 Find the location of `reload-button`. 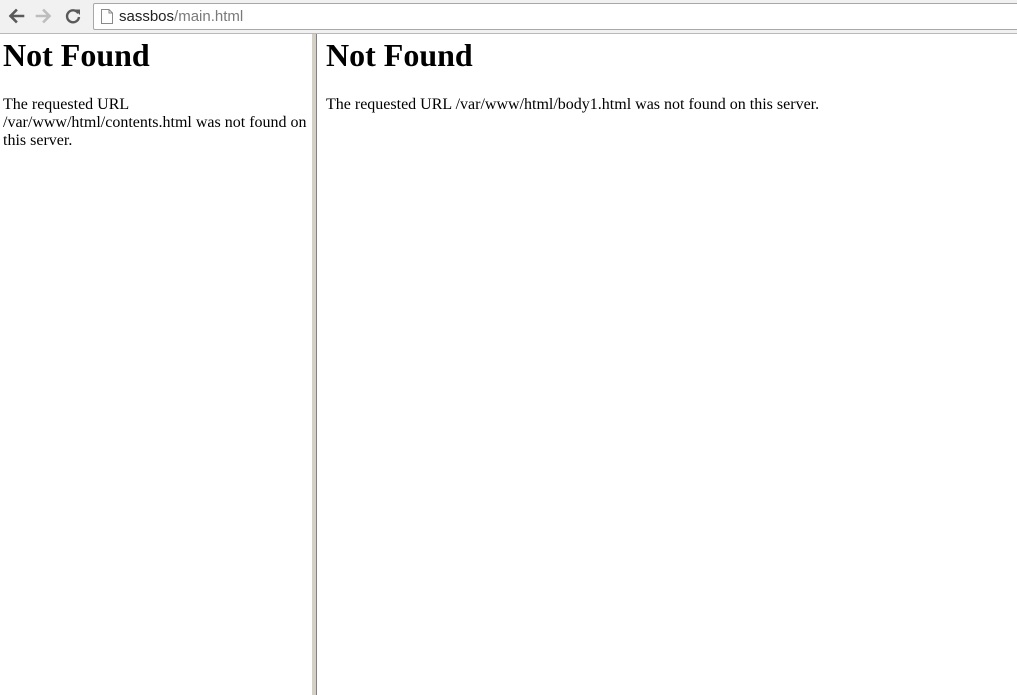

reload-button is located at coordinates (73, 16).